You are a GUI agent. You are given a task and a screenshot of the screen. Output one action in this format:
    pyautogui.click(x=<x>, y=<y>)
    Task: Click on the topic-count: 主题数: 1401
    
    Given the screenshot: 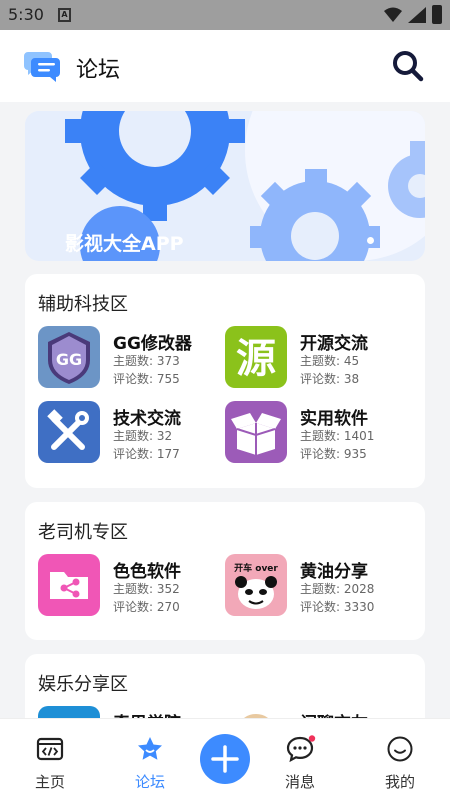 What is the action you would take?
    pyautogui.click(x=337, y=436)
    